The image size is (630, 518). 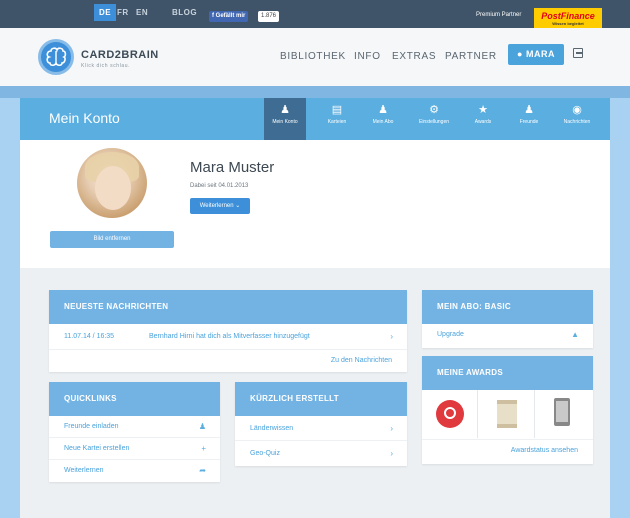 What do you see at coordinates (315, 92) in the screenshot?
I see `header-band` at bounding box center [315, 92].